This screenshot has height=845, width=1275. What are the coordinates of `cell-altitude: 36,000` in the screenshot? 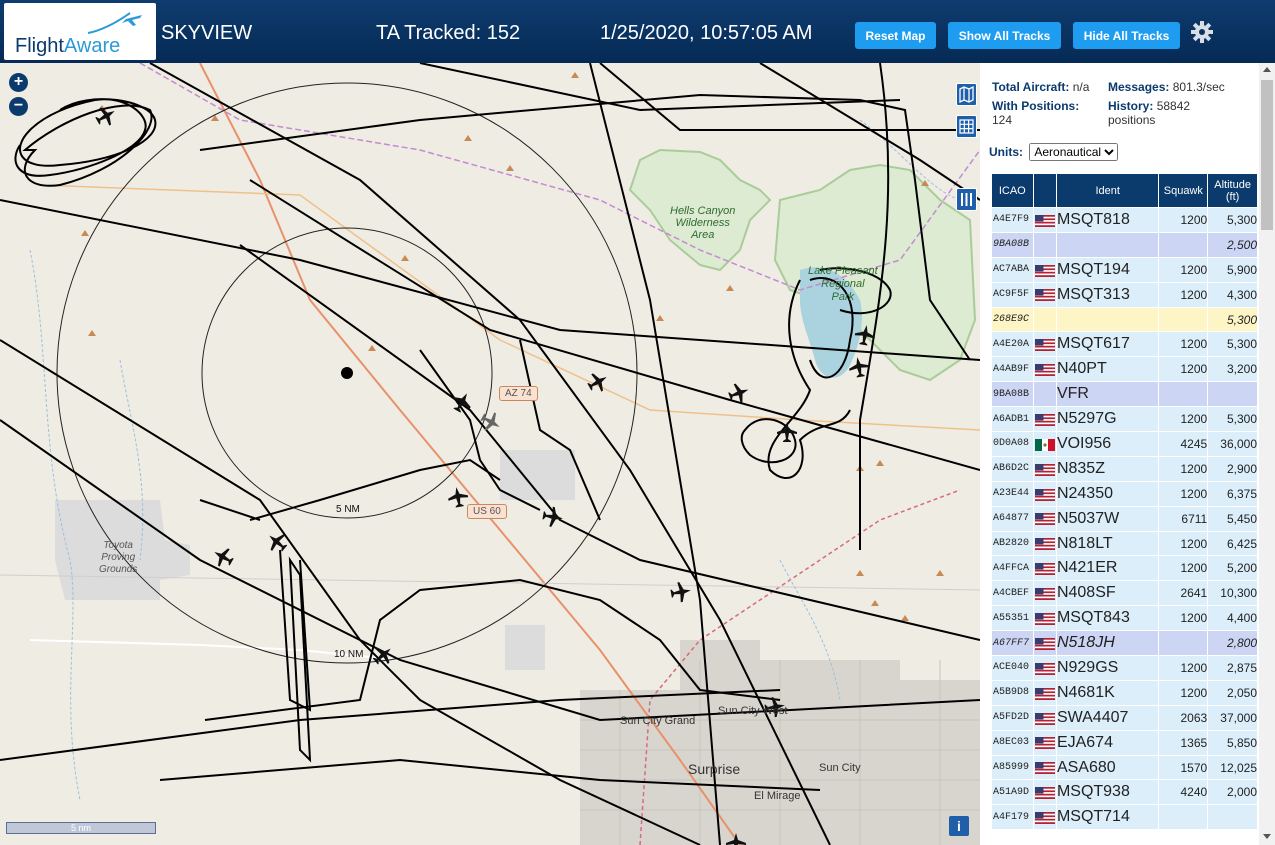 It's located at (1232, 444).